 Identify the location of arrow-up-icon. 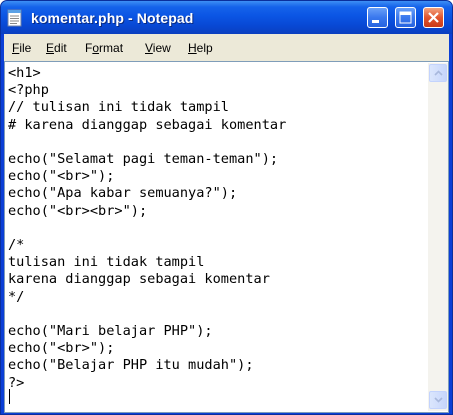
(438, 73).